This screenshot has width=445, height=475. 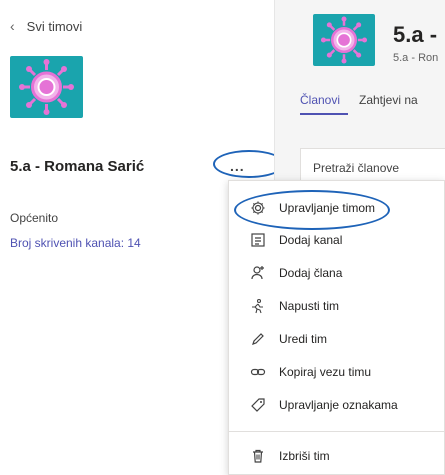 What do you see at coordinates (258, 339) in the screenshot?
I see `pencil-icon` at bounding box center [258, 339].